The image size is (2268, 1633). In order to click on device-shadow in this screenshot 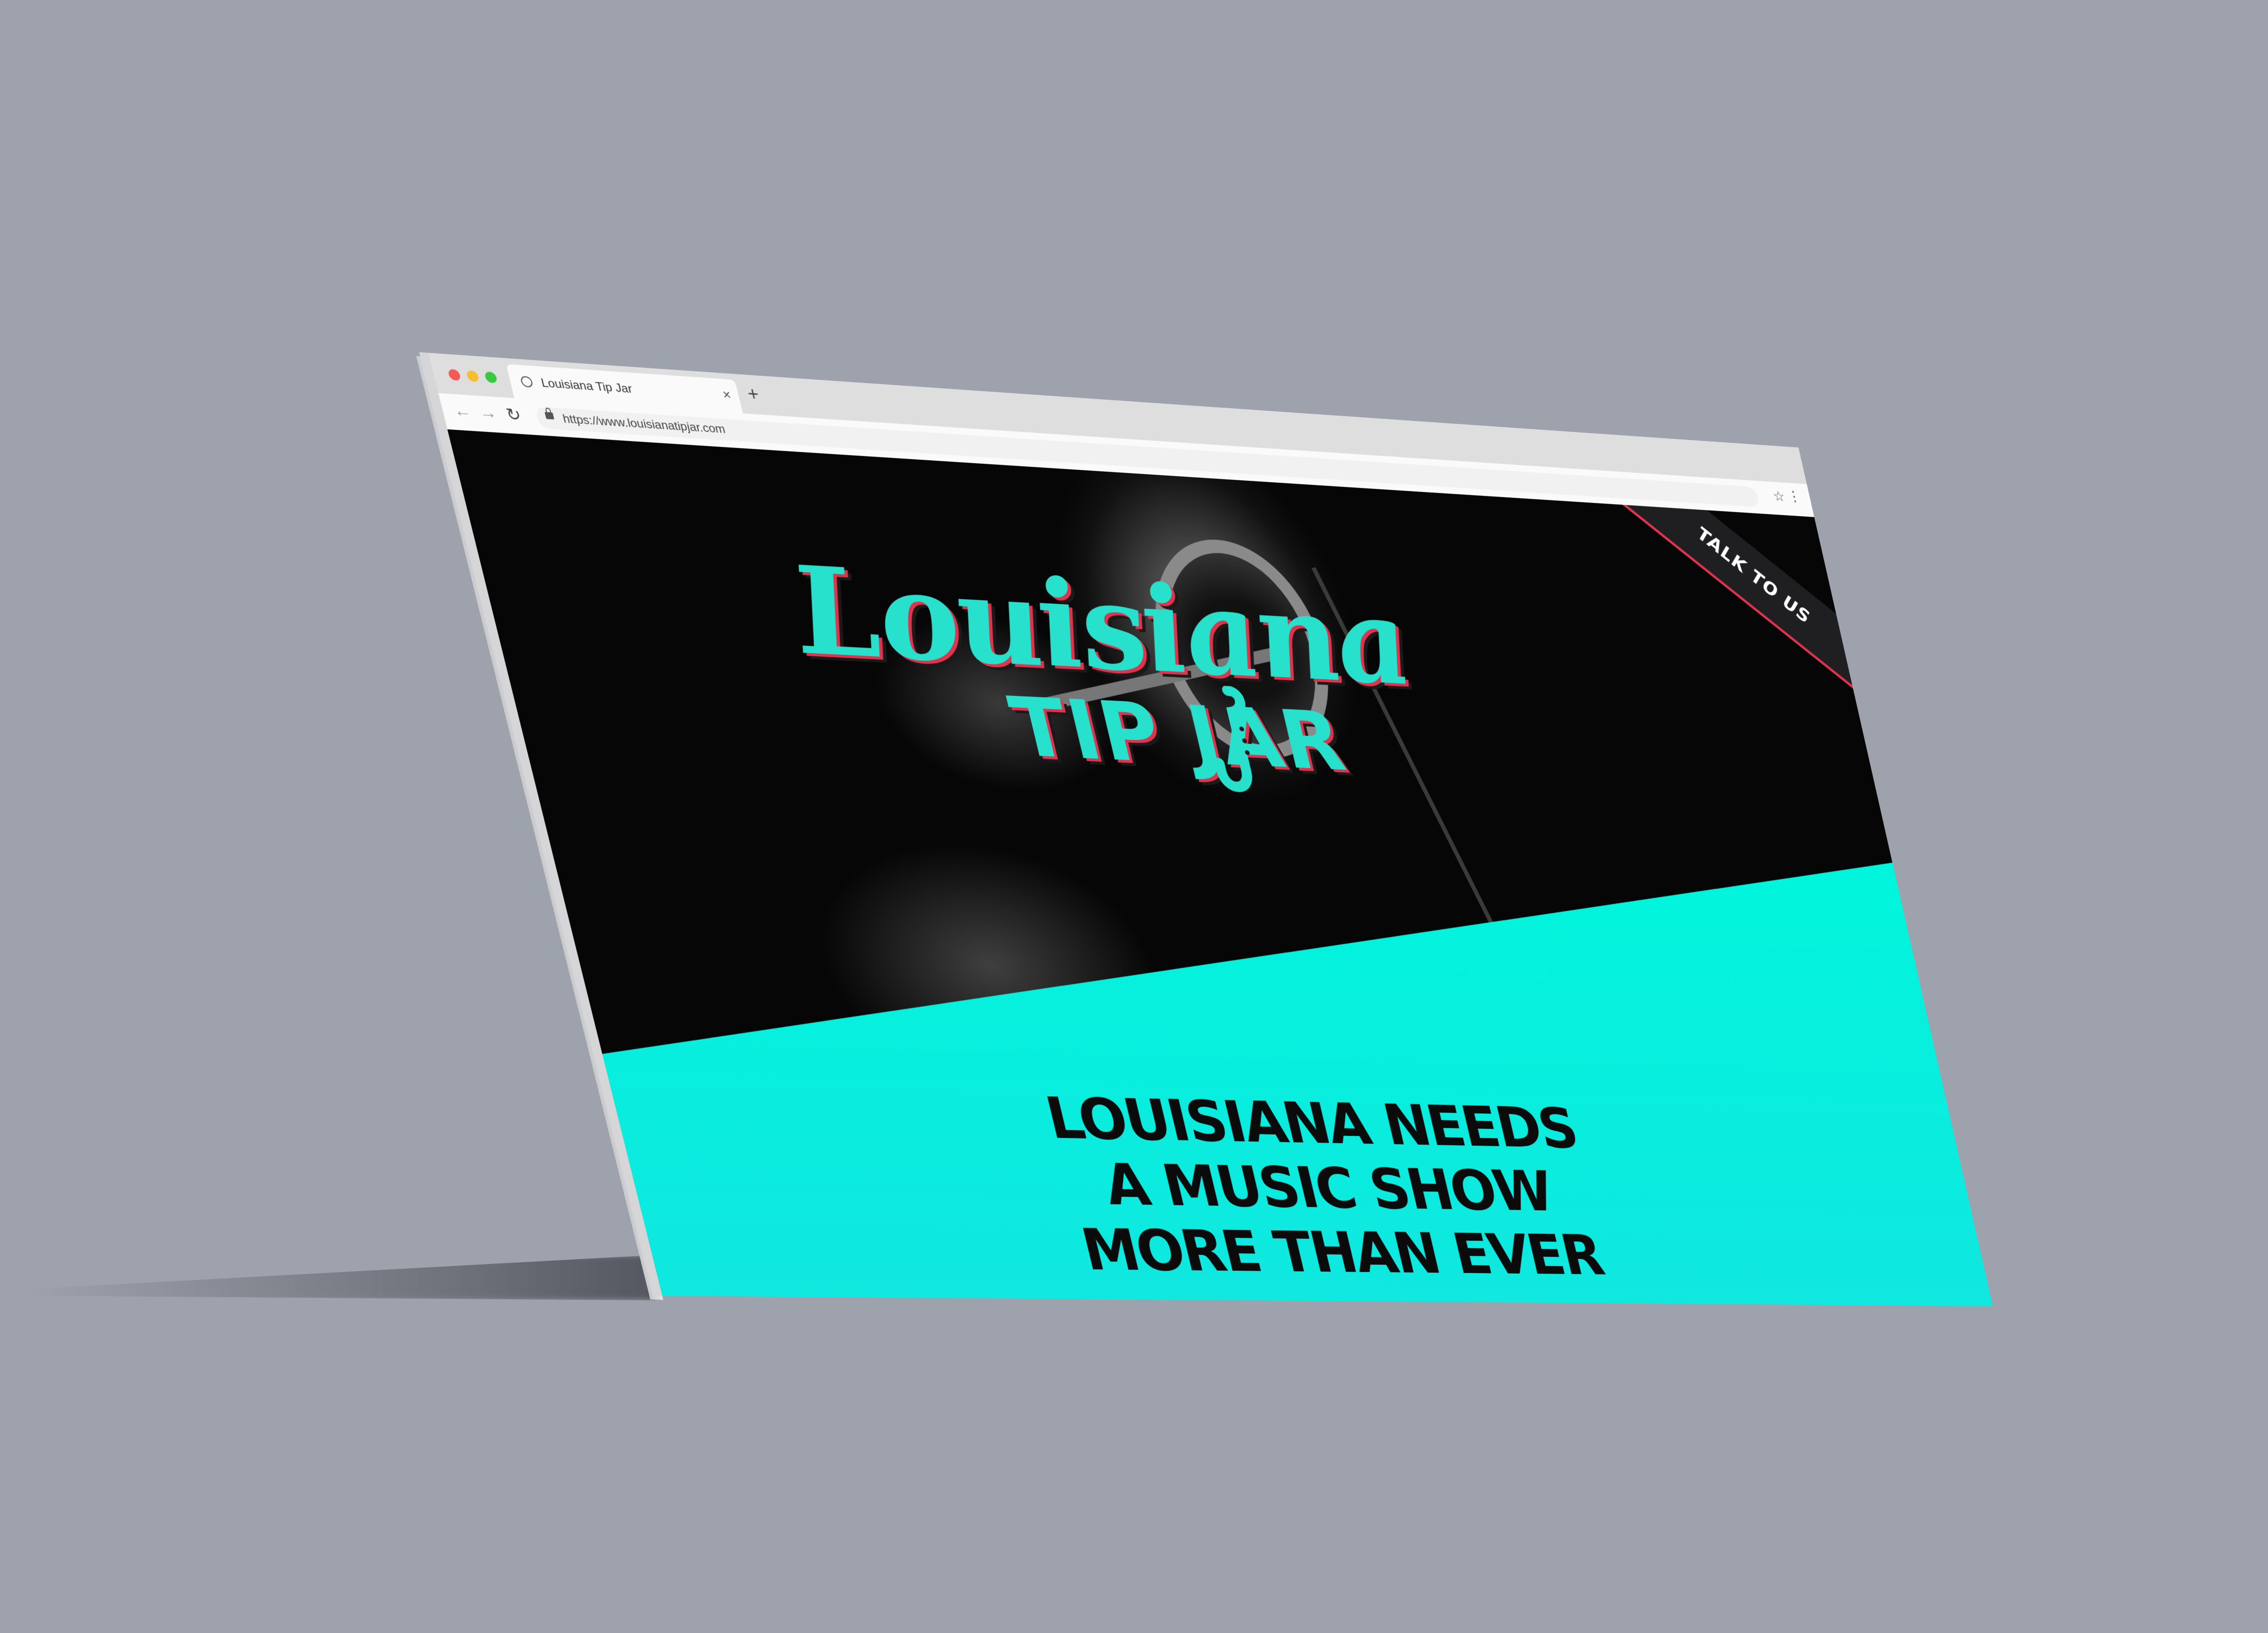, I will do `click(342, 1277)`.